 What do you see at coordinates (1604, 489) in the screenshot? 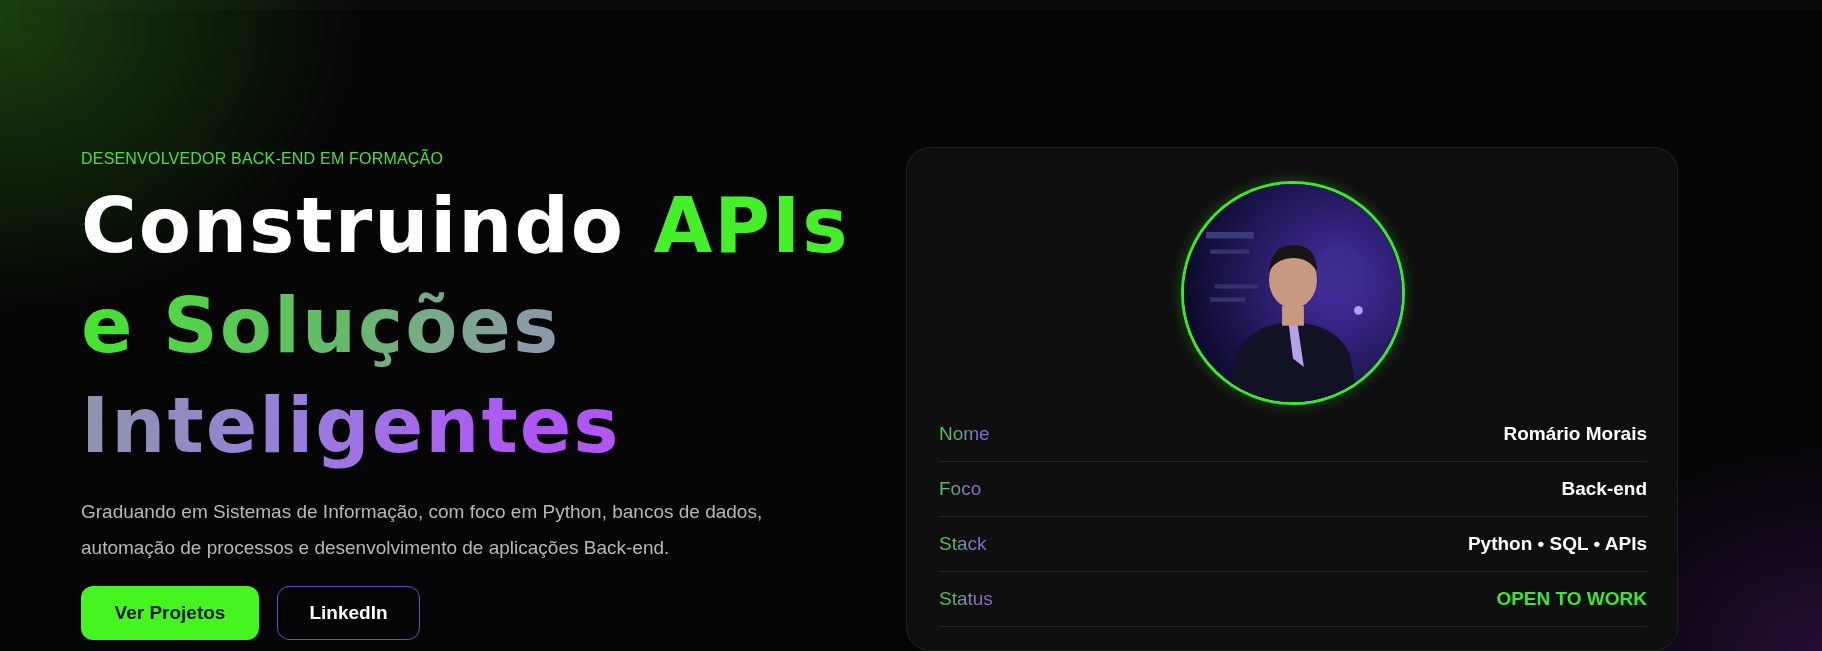
I see `field-value: Back-end` at bounding box center [1604, 489].